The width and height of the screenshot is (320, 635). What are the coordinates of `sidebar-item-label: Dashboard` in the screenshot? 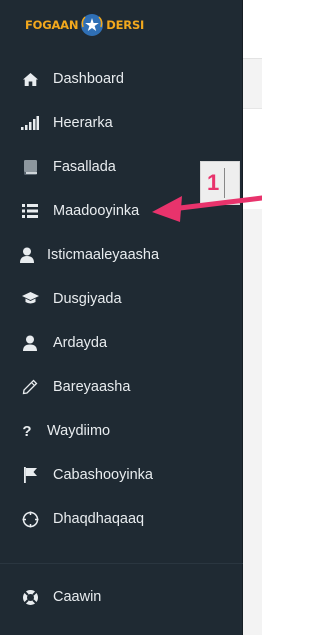 It's located at (88, 79).